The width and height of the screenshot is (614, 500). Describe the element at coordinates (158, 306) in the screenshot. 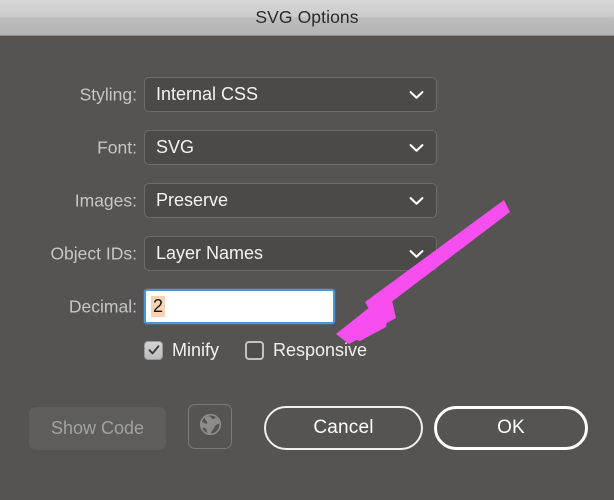

I see `decimal-input-value: 2` at that location.